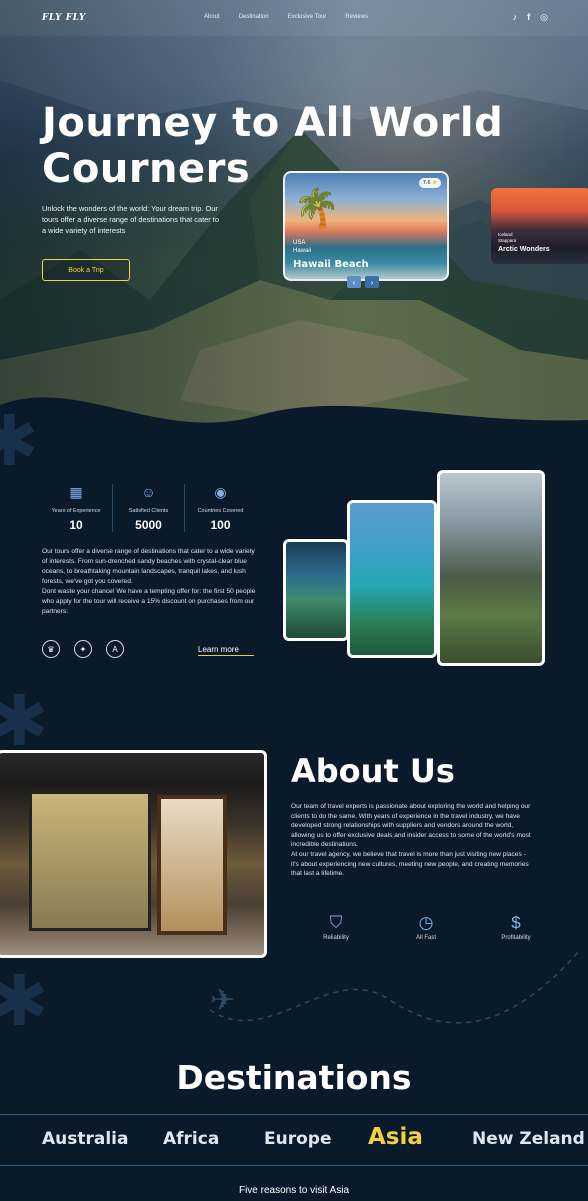  Describe the element at coordinates (254, 17) in the screenshot. I see `nav-link-destination: Destination` at that location.